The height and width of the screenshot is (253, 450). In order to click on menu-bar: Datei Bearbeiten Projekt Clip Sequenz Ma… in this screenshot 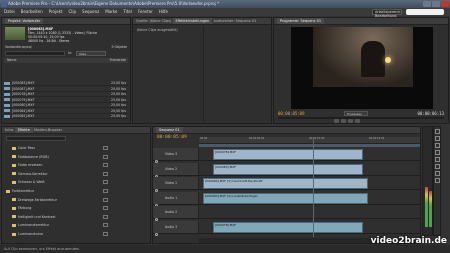, I will do `click(225, 13)`.